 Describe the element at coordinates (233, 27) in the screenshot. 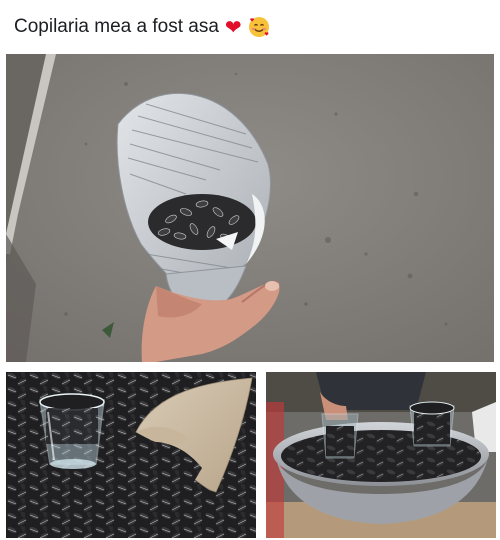

I see `red-heart-icon: ❤` at that location.